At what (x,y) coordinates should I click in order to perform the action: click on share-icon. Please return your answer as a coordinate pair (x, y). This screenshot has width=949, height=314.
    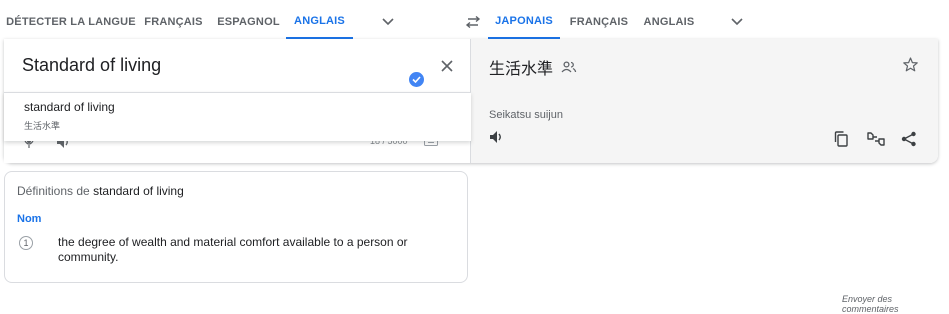
    Looking at the image, I should click on (909, 139).